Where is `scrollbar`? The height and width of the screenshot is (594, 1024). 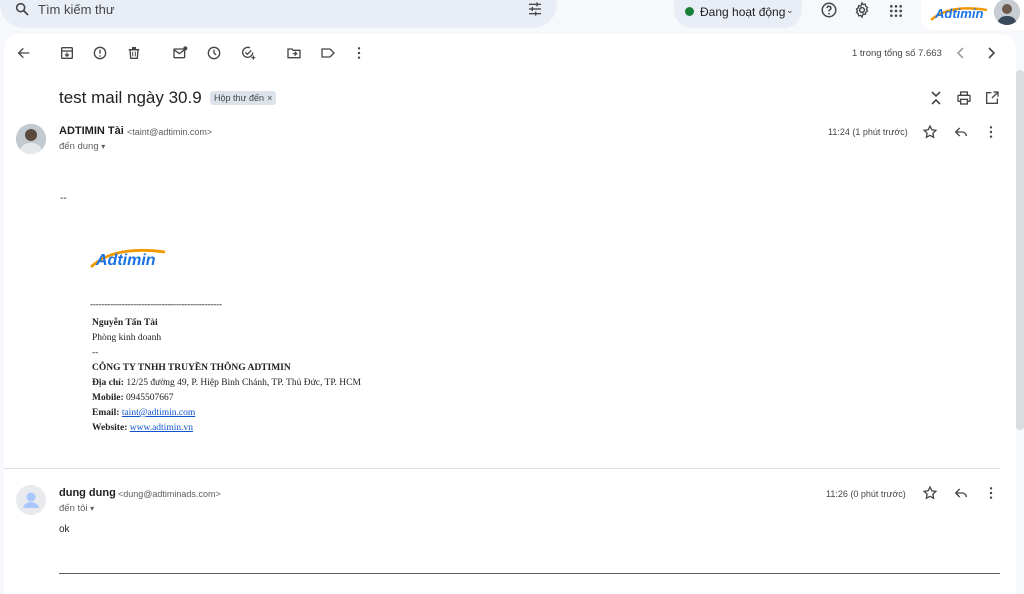 scrollbar is located at coordinates (1020, 250).